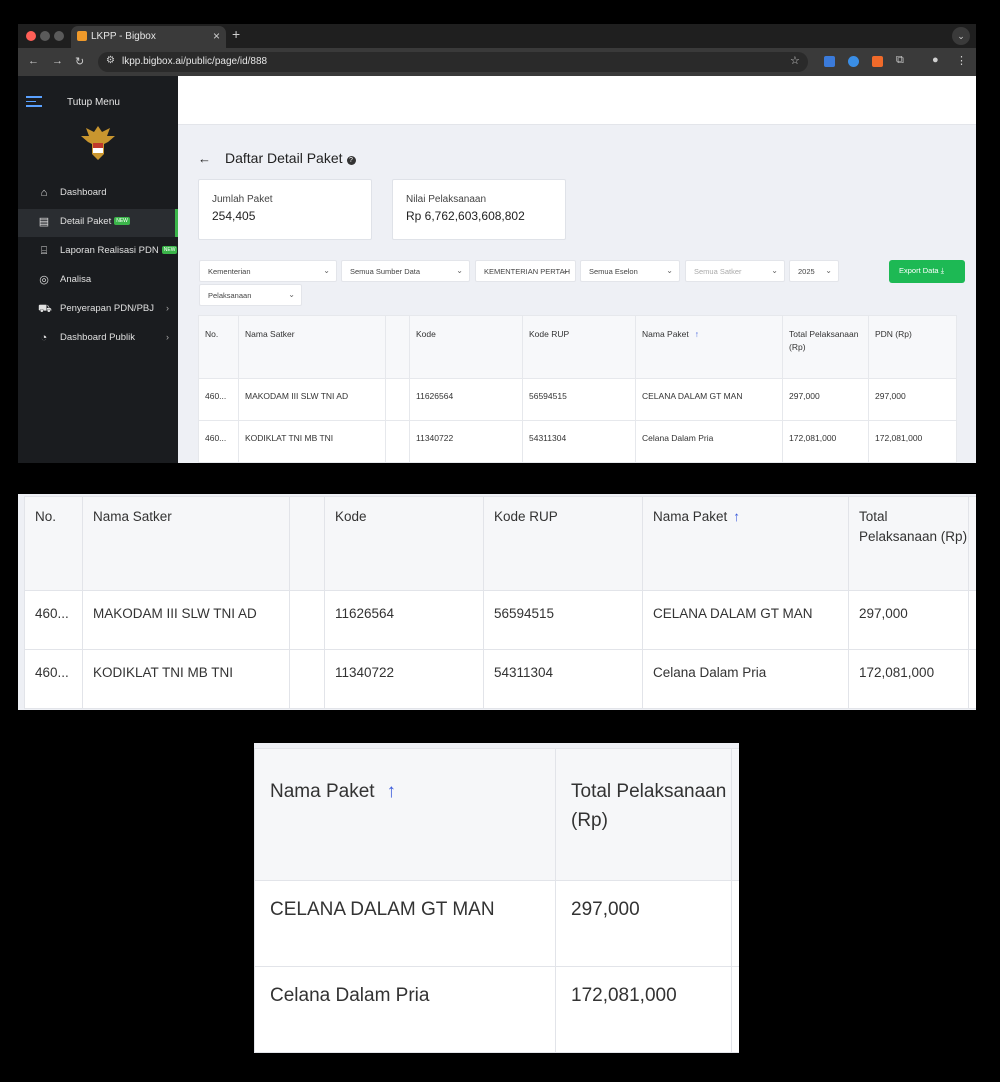  What do you see at coordinates (44, 338) in the screenshot?
I see `pie-icon: ◔` at bounding box center [44, 338].